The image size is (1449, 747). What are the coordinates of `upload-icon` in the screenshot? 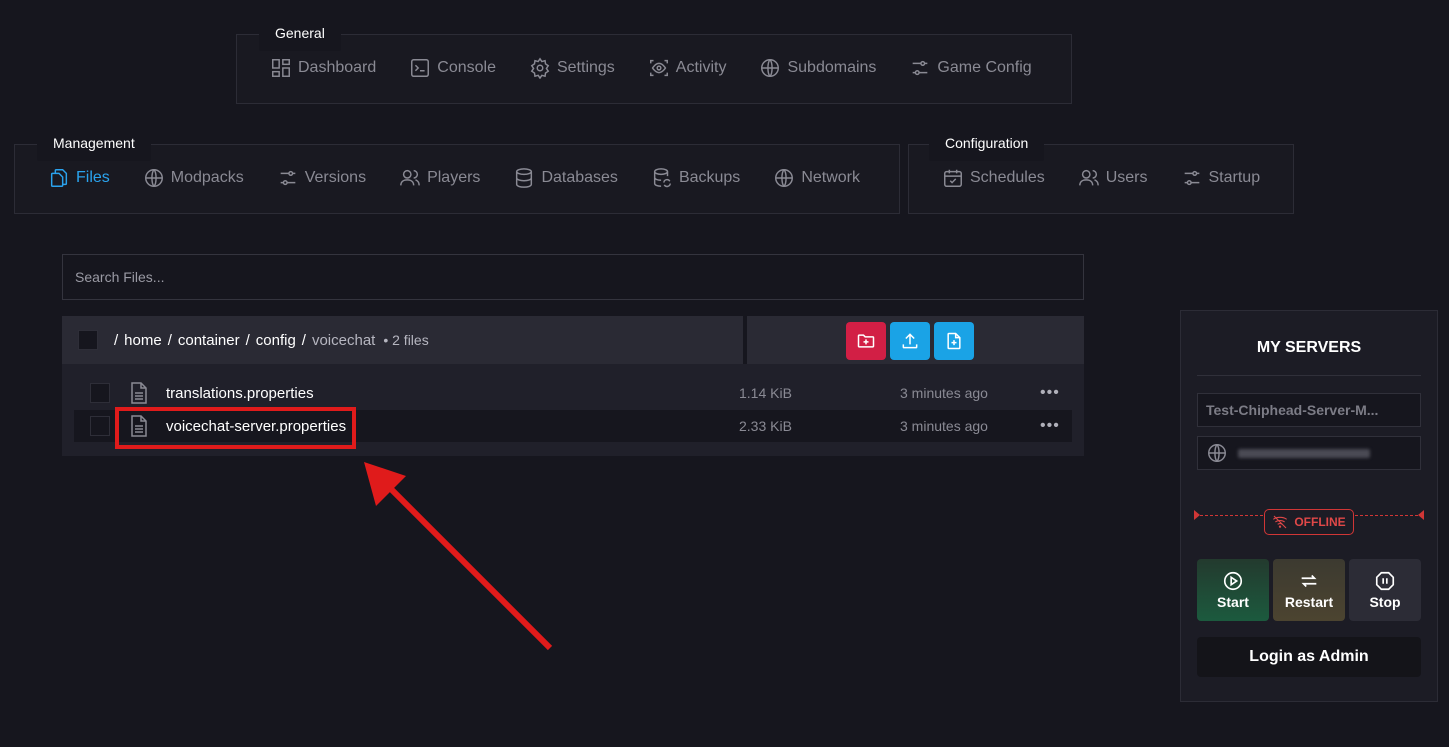 It's located at (910, 341).